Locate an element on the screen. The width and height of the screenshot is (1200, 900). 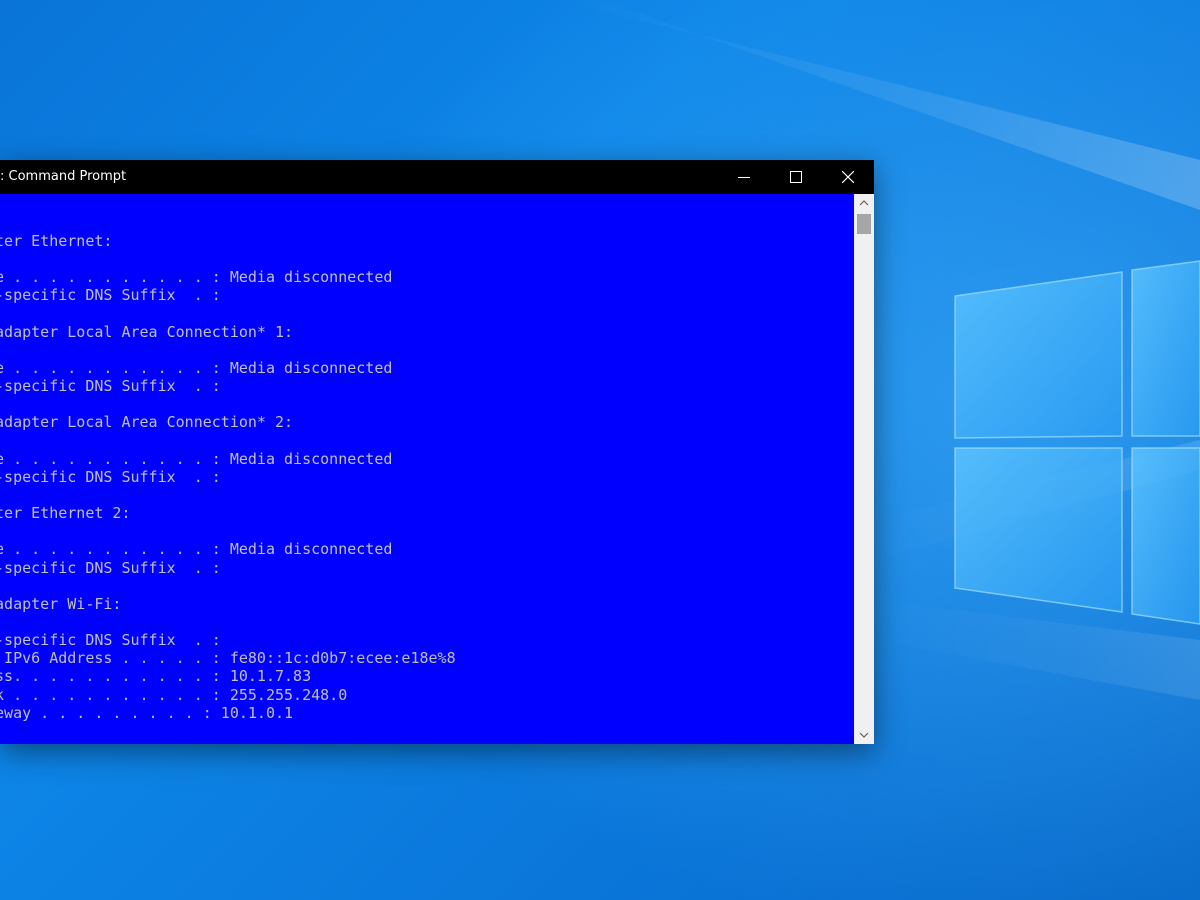
console-line: teway . . . . . . . . . : 10.1.0.1 is located at coordinates (147, 712).